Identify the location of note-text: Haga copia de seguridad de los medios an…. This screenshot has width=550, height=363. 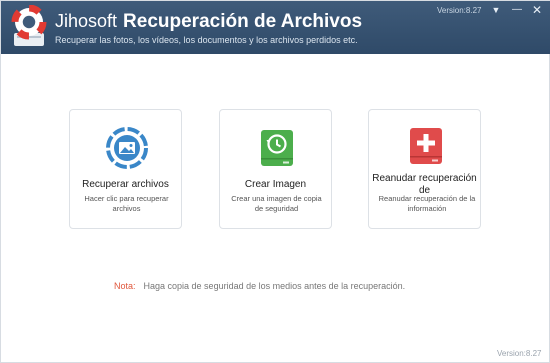
(274, 286).